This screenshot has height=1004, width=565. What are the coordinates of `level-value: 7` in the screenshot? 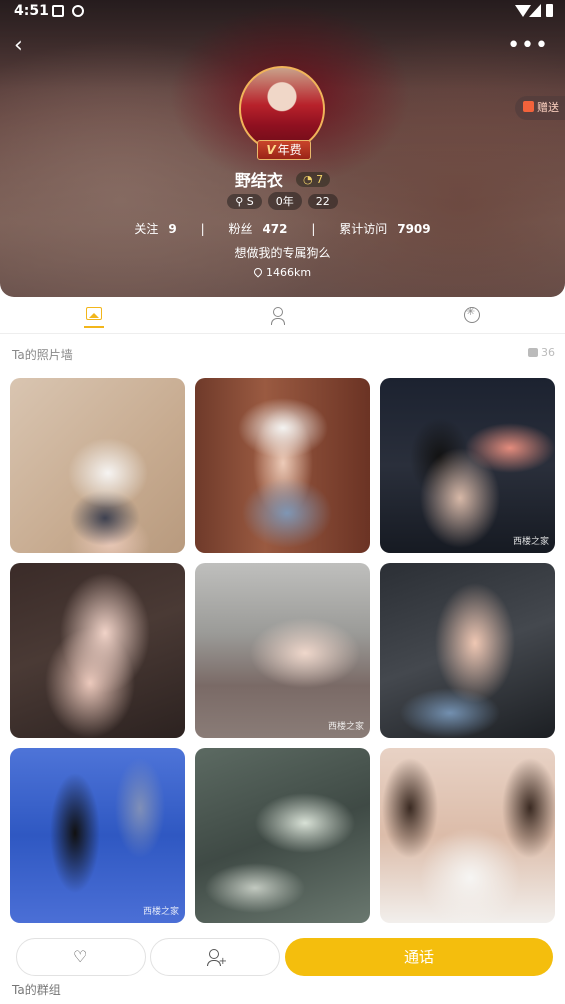 It's located at (320, 179).